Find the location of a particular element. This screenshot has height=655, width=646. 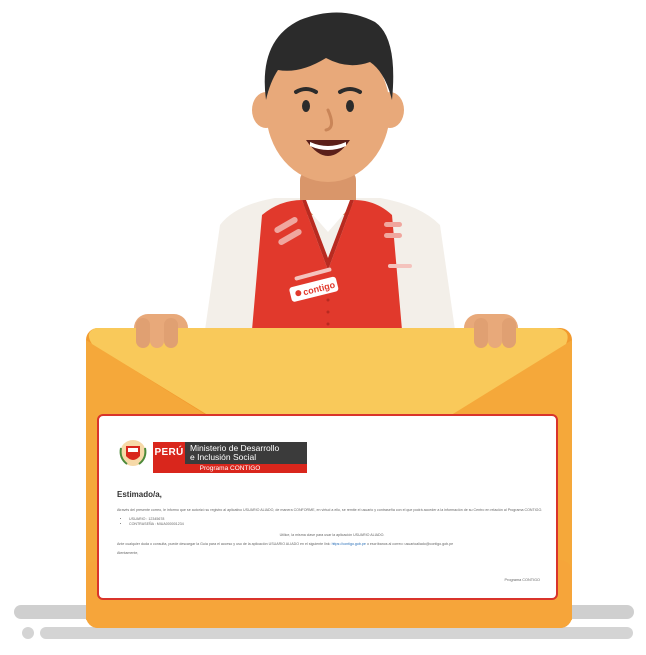

country-label: PERÚ is located at coordinates (169, 453).